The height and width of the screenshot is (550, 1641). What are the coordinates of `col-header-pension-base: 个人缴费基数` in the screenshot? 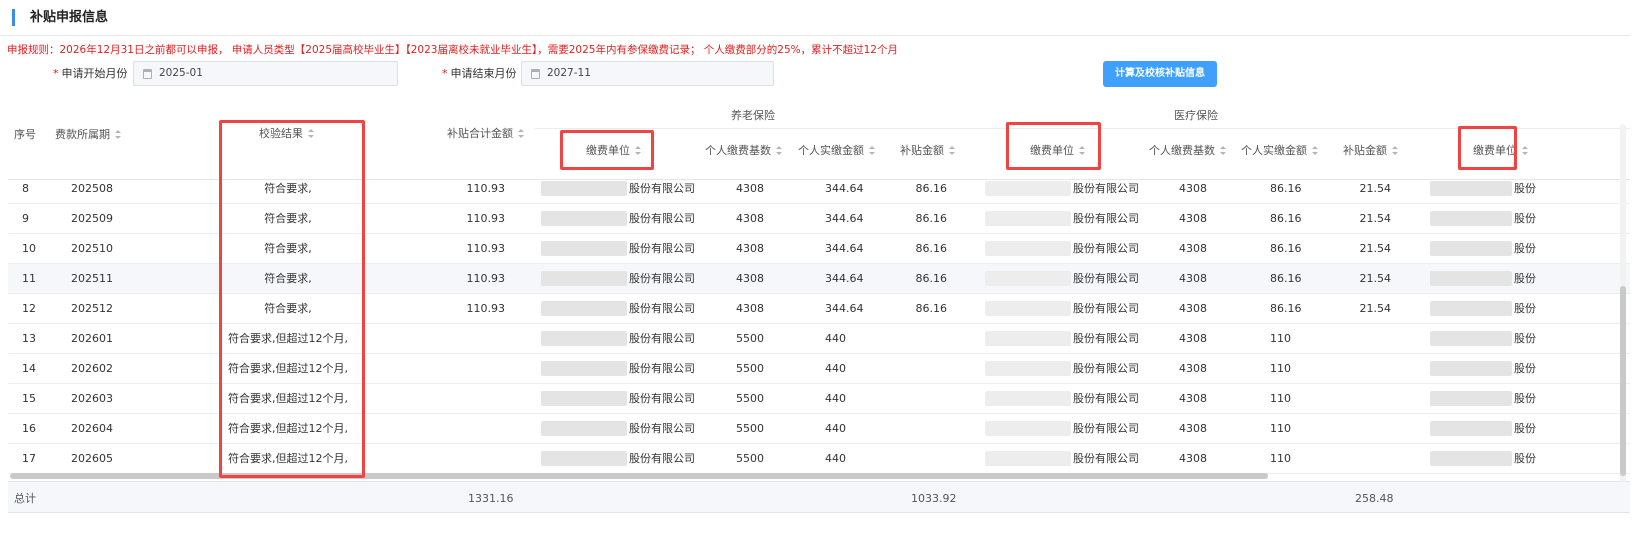 It's located at (744, 150).